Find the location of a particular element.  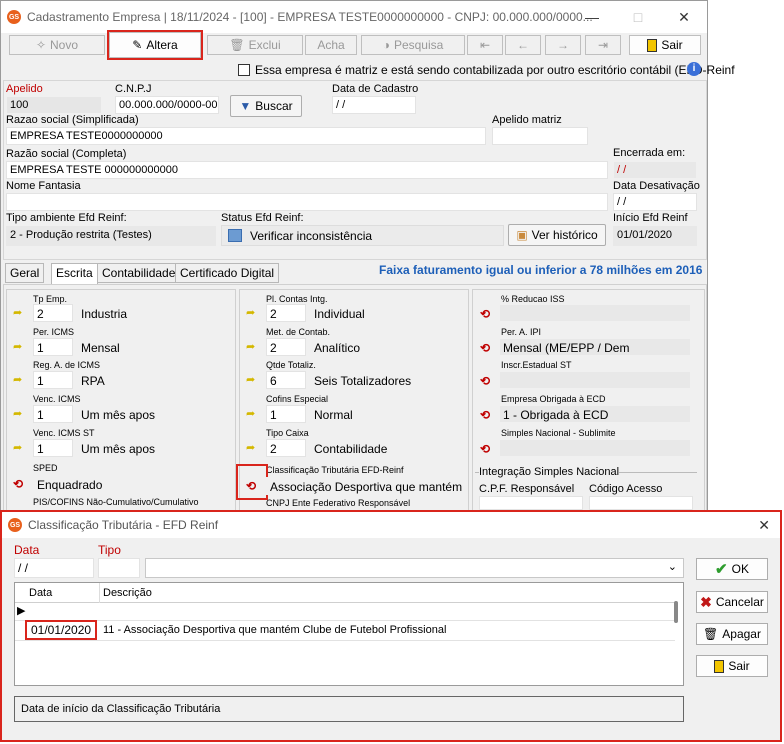

apelido-field: 100 is located at coordinates (54, 105).